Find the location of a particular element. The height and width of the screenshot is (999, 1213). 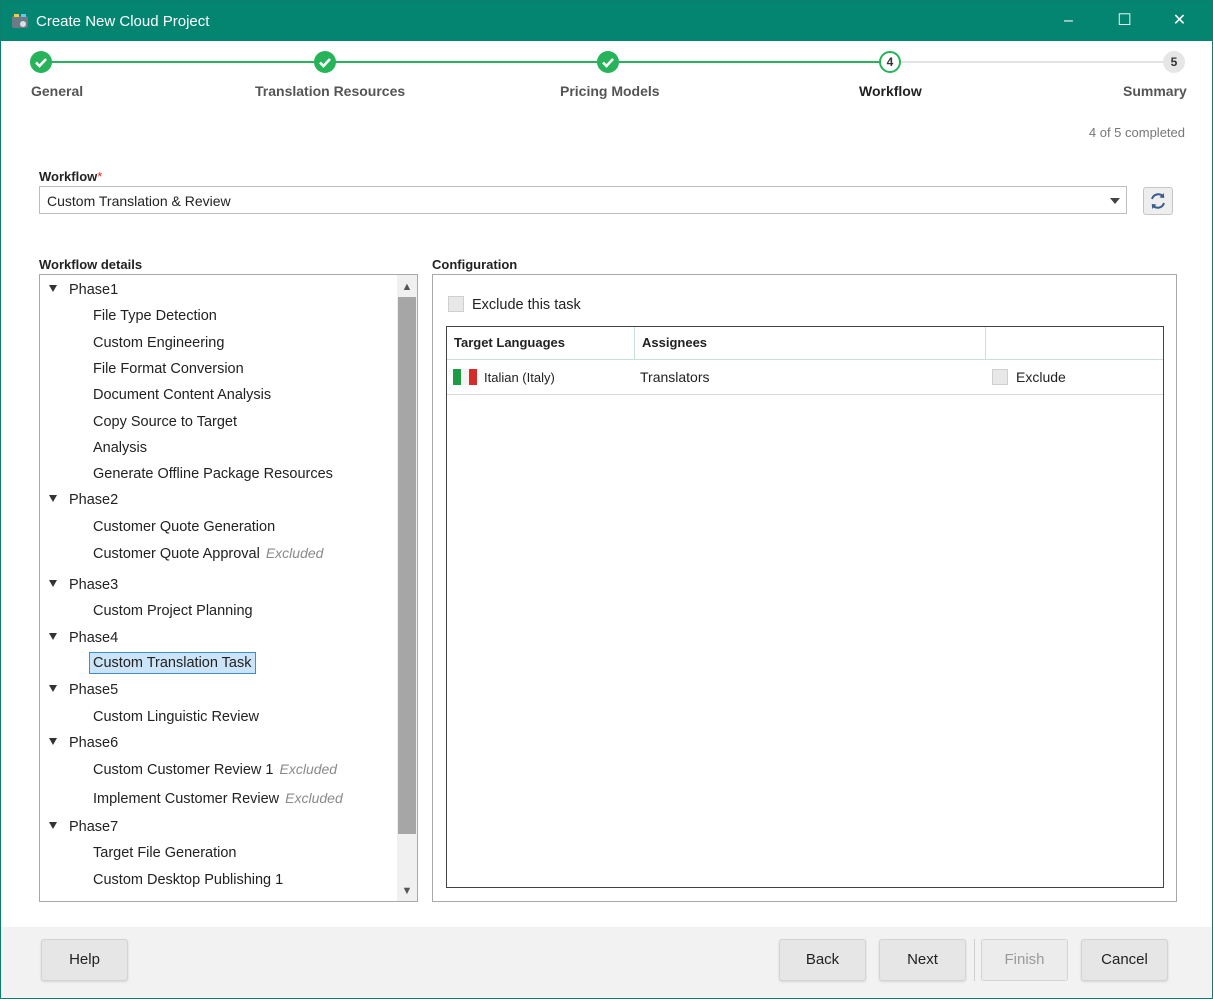

tree-task-label: Custom Linguistic Review is located at coordinates (176, 717).